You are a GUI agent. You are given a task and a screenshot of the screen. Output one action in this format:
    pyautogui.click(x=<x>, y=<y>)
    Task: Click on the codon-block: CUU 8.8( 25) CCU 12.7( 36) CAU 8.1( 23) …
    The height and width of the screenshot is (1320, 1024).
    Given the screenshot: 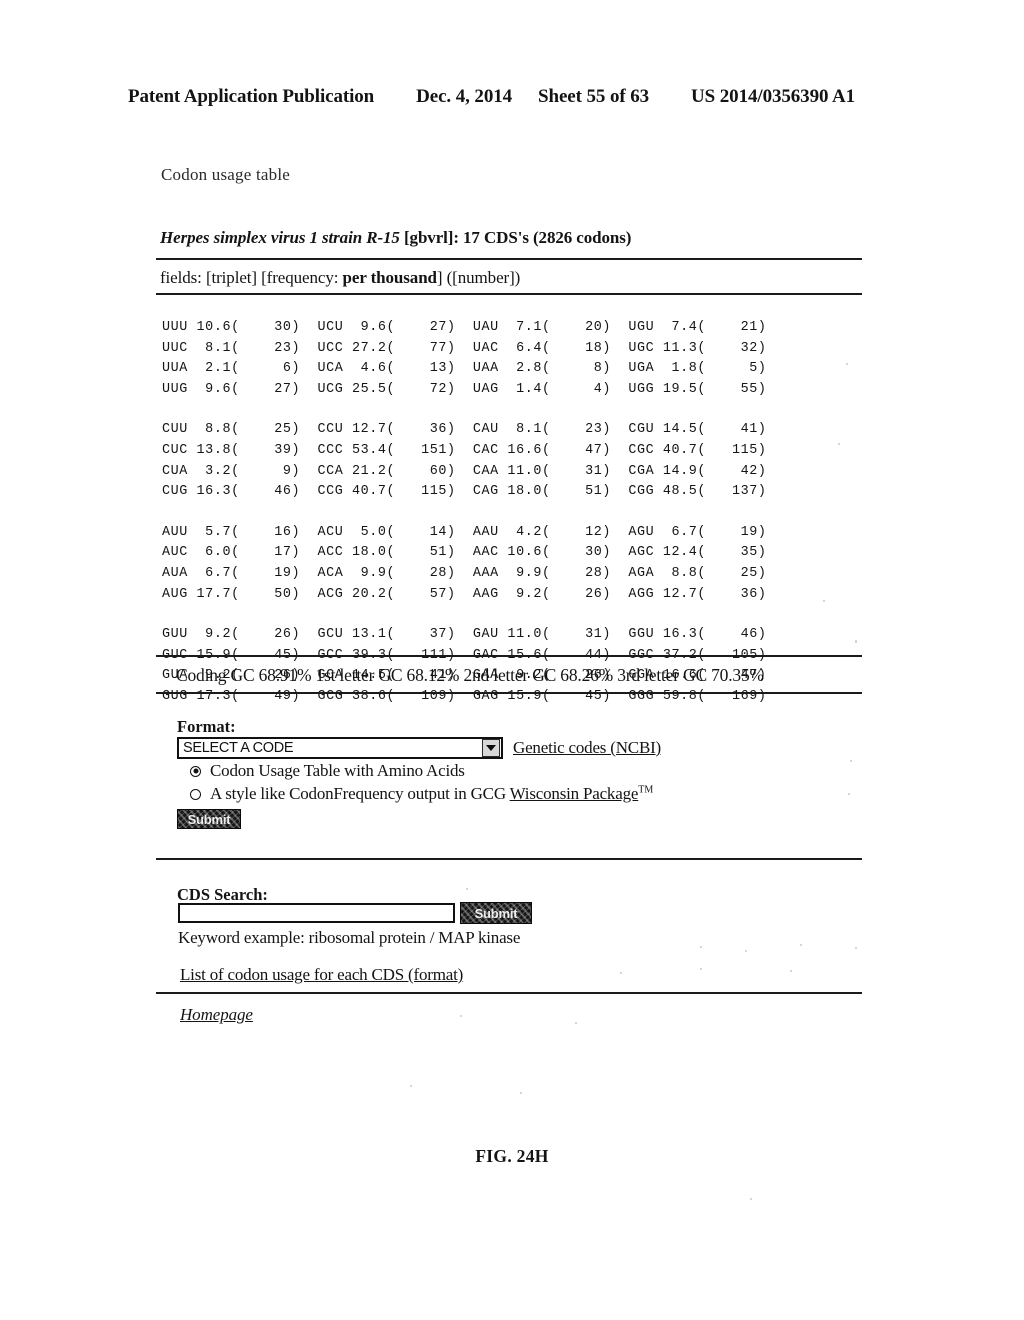 What is the action you would take?
    pyautogui.click(x=464, y=461)
    